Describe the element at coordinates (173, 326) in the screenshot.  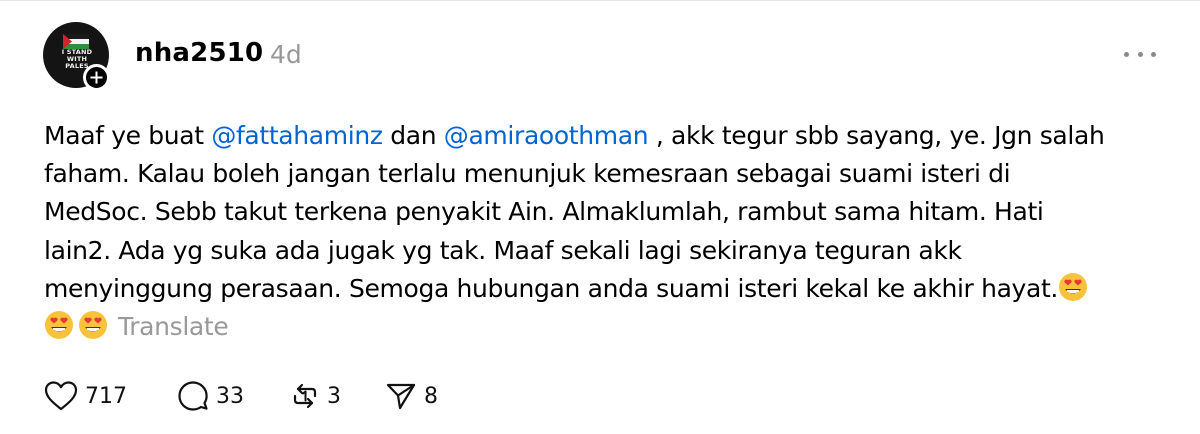
I see `translate-link: Translate` at that location.